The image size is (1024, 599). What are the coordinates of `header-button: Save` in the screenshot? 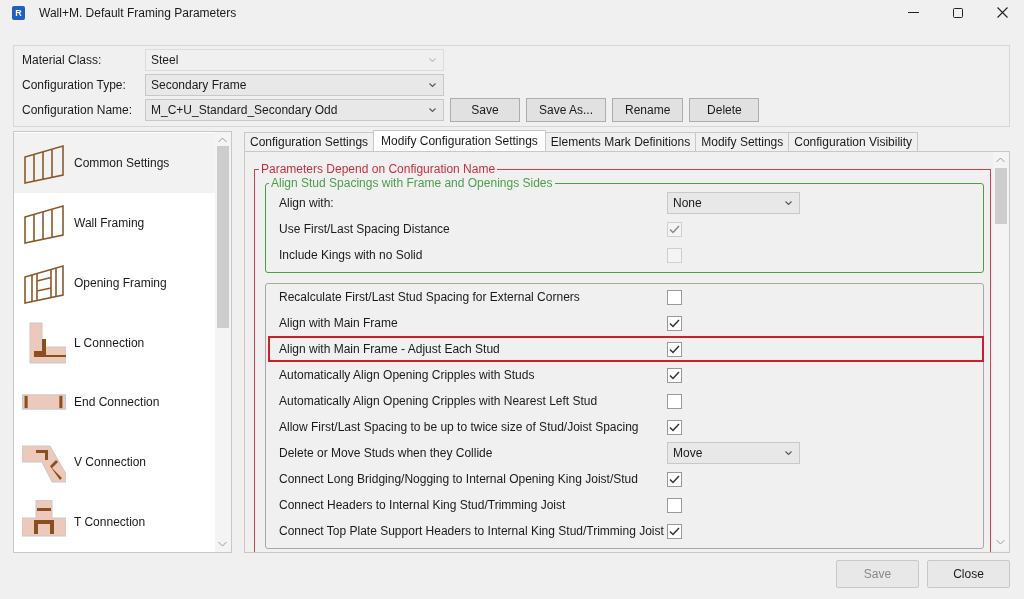 It's located at (485, 110).